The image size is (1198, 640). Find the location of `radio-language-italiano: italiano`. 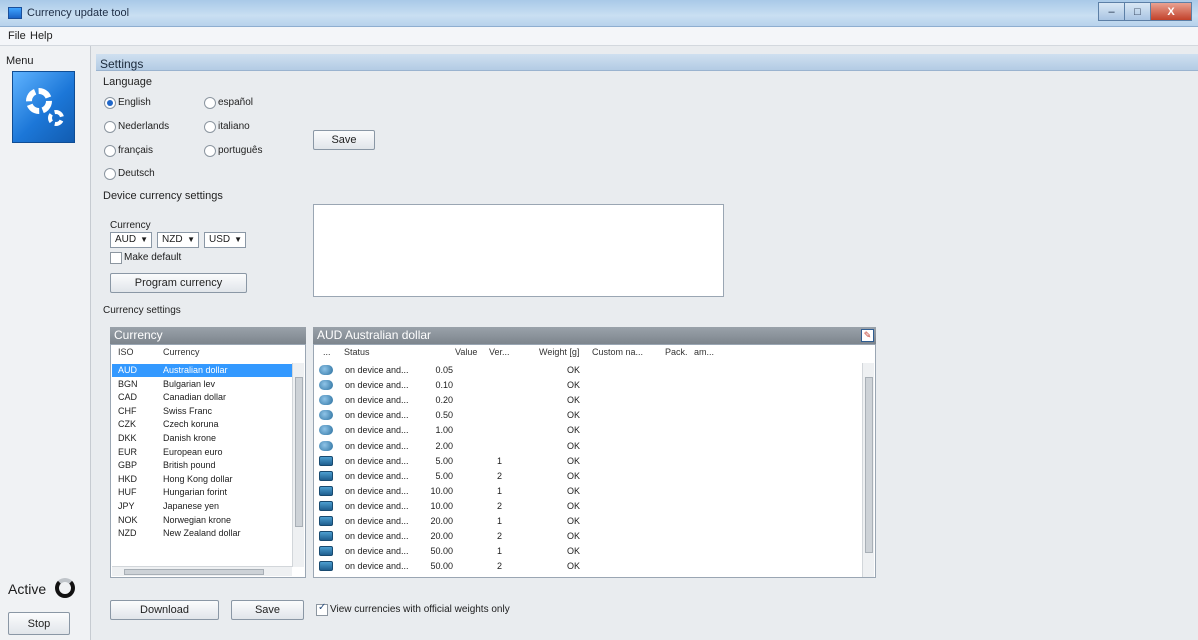

radio-language-italiano: italiano is located at coordinates (227, 127).